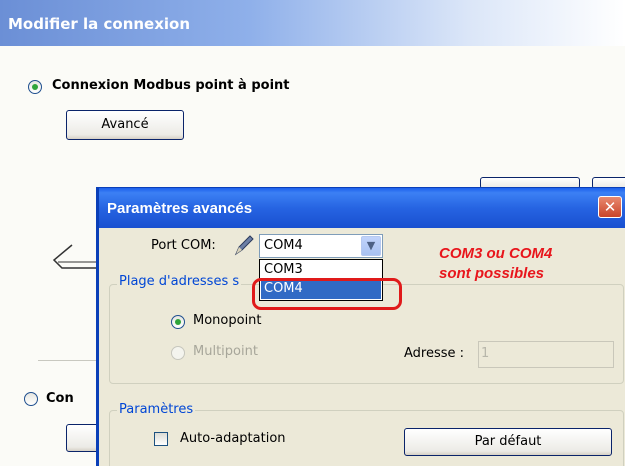 The image size is (625, 466). Describe the element at coordinates (161, 439) in the screenshot. I see `auto-adaptation-checkbox` at that location.